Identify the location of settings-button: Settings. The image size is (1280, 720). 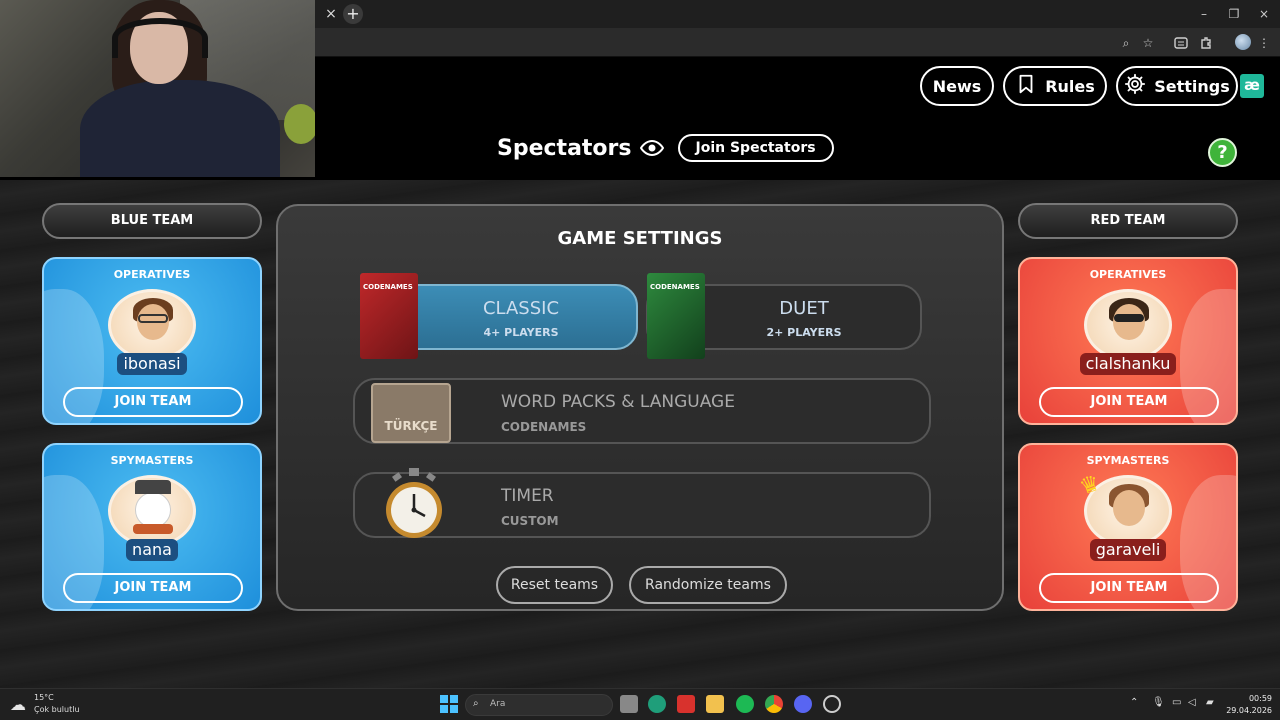
(1177, 86).